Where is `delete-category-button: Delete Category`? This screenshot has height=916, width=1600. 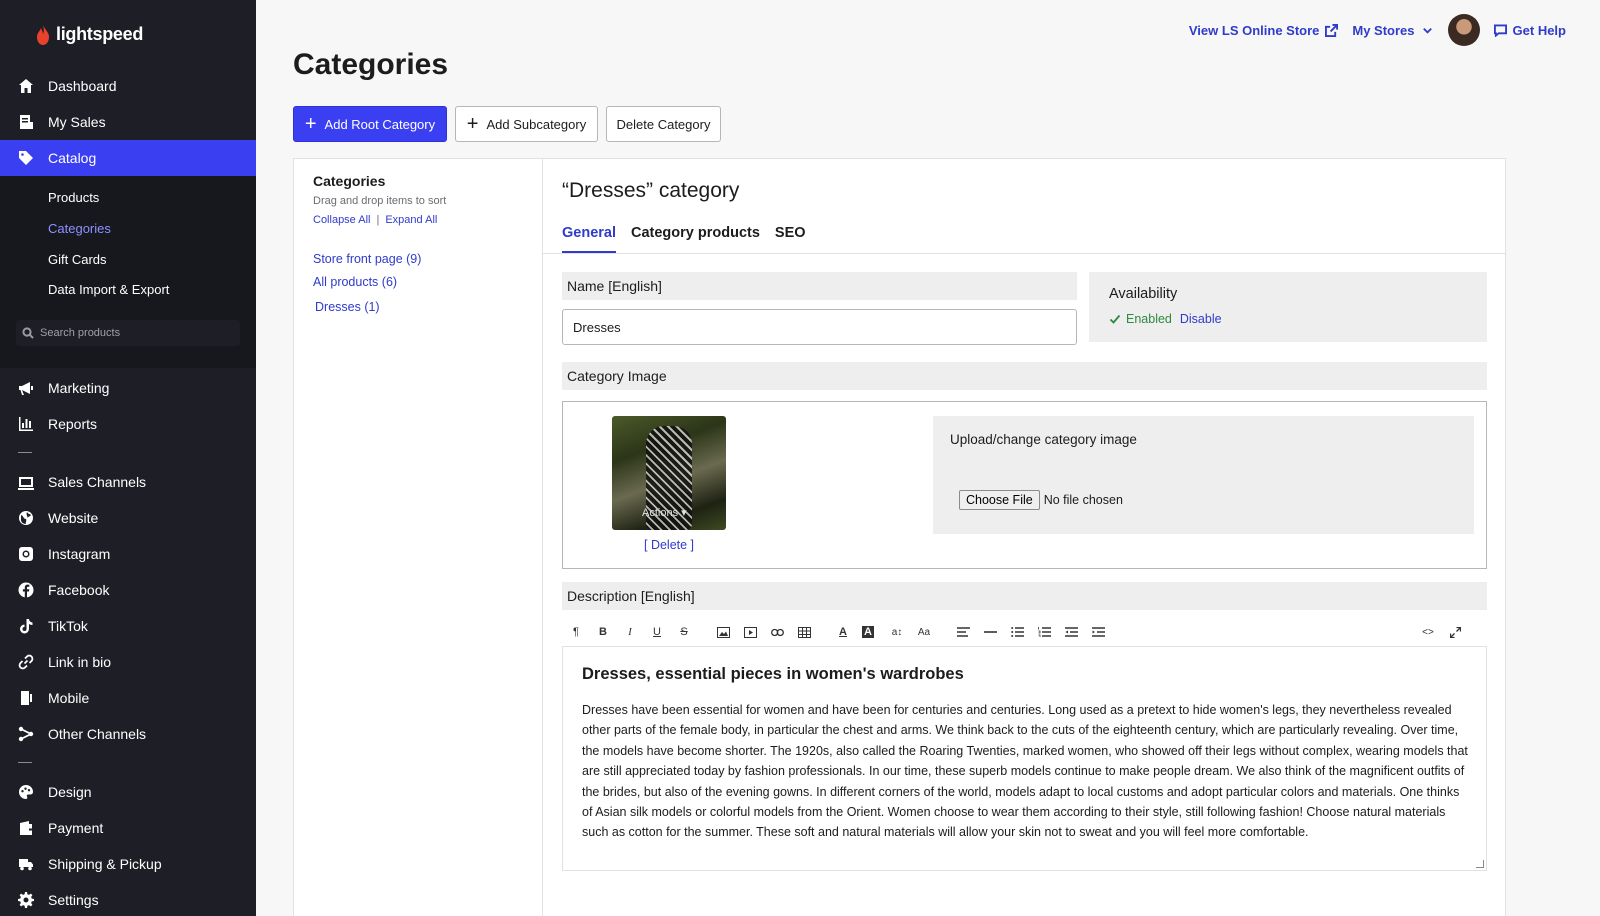
delete-category-button: Delete Category is located at coordinates (663, 124).